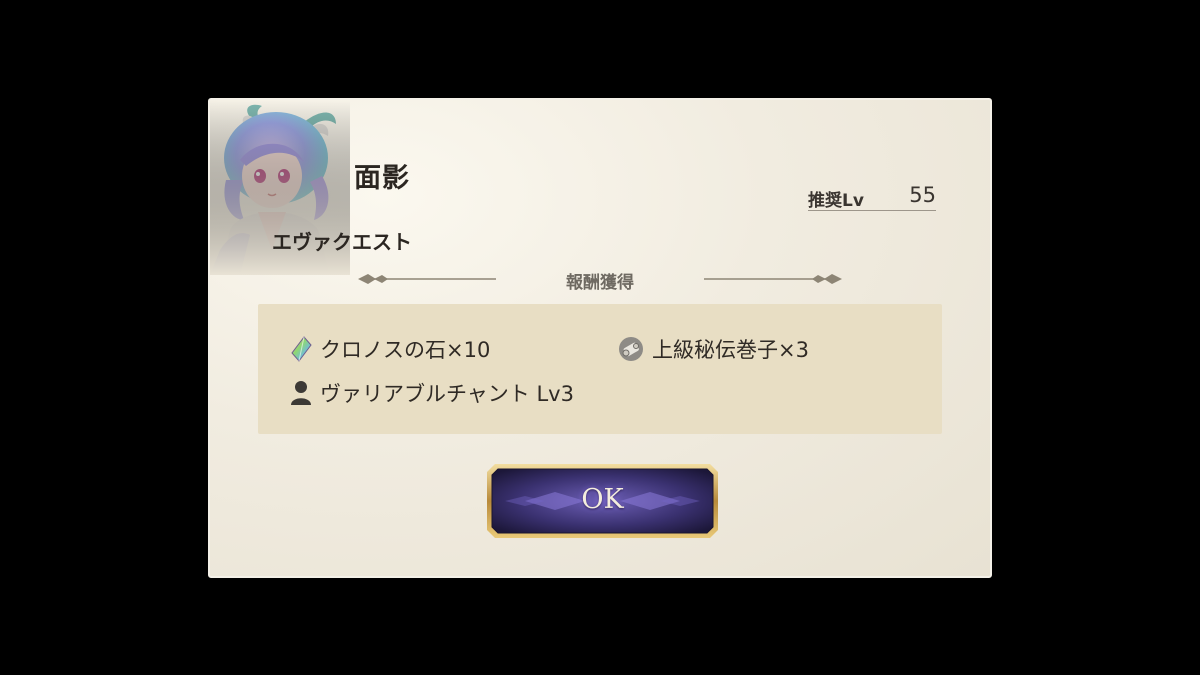  I want to click on reward-item: クロノスの石×10, so click(390, 349).